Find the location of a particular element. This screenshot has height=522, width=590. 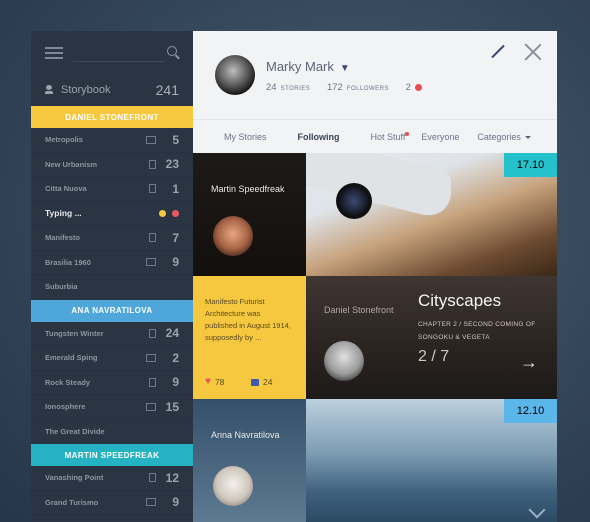

sidebar-item: Manifesto 7 is located at coordinates (112, 238).